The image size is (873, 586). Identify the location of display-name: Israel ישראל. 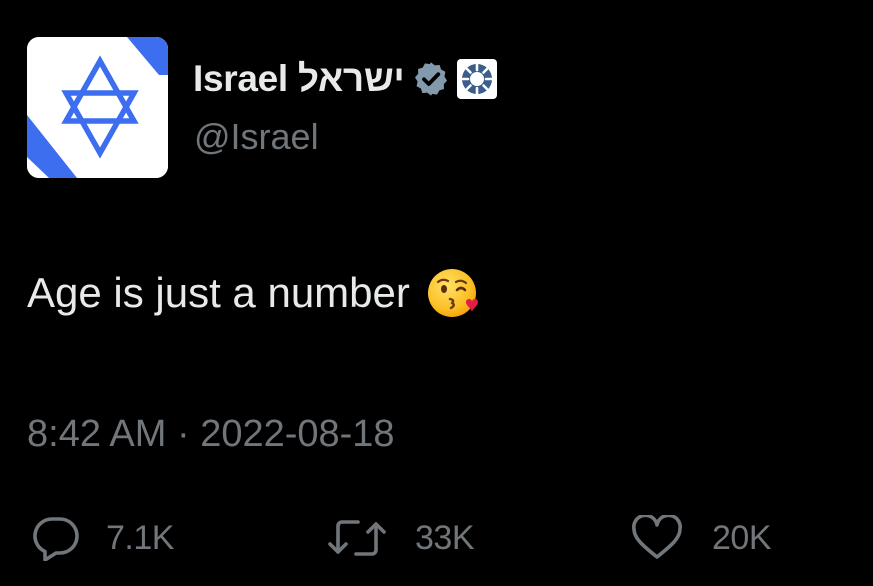
(299, 79).